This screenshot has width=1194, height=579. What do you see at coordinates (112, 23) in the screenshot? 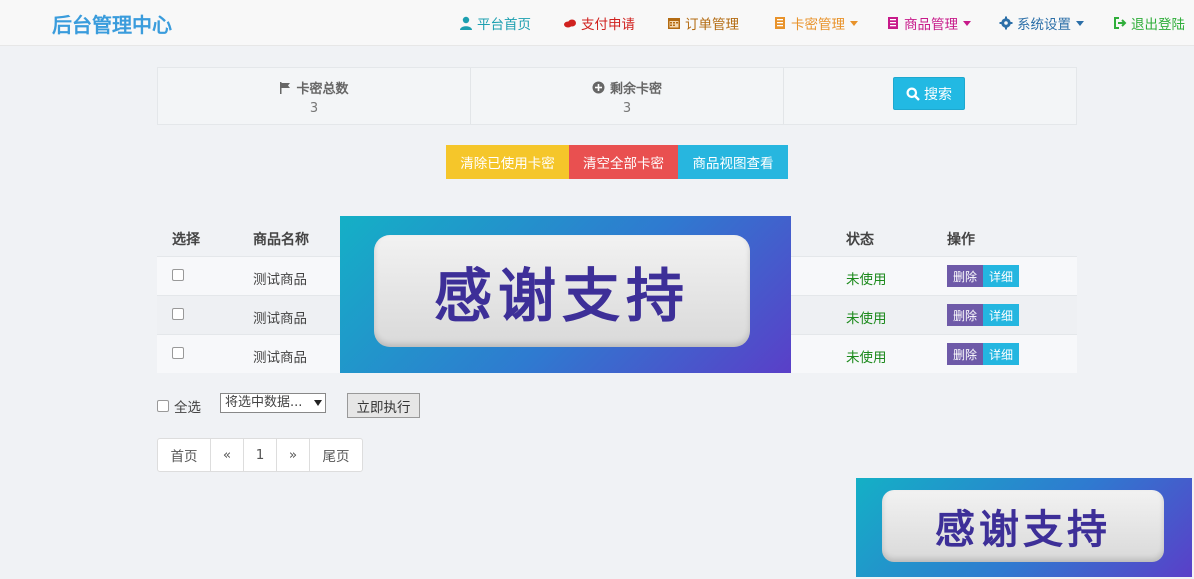
I see `brand-title: 后台管理中心` at bounding box center [112, 23].